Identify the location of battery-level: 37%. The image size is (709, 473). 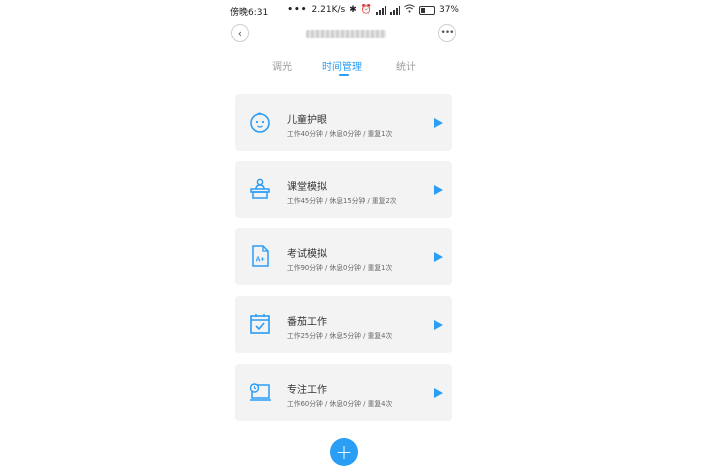
(448, 10).